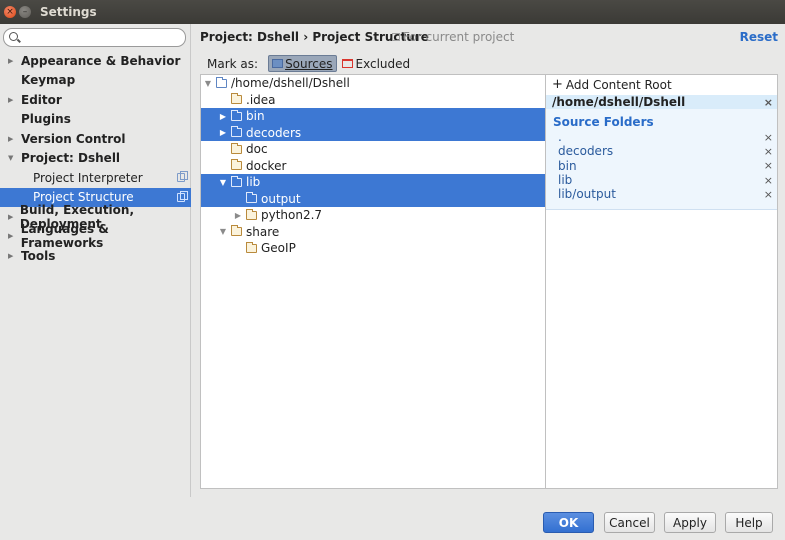 This screenshot has width=785, height=540. I want to click on search-box, so click(94, 37).